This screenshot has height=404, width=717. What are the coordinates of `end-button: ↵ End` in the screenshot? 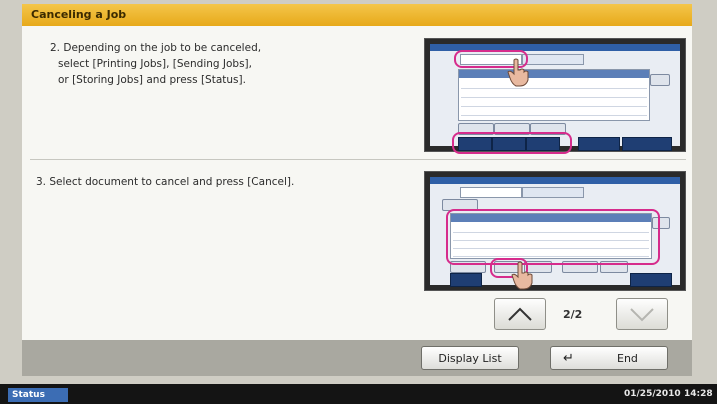 It's located at (609, 358).